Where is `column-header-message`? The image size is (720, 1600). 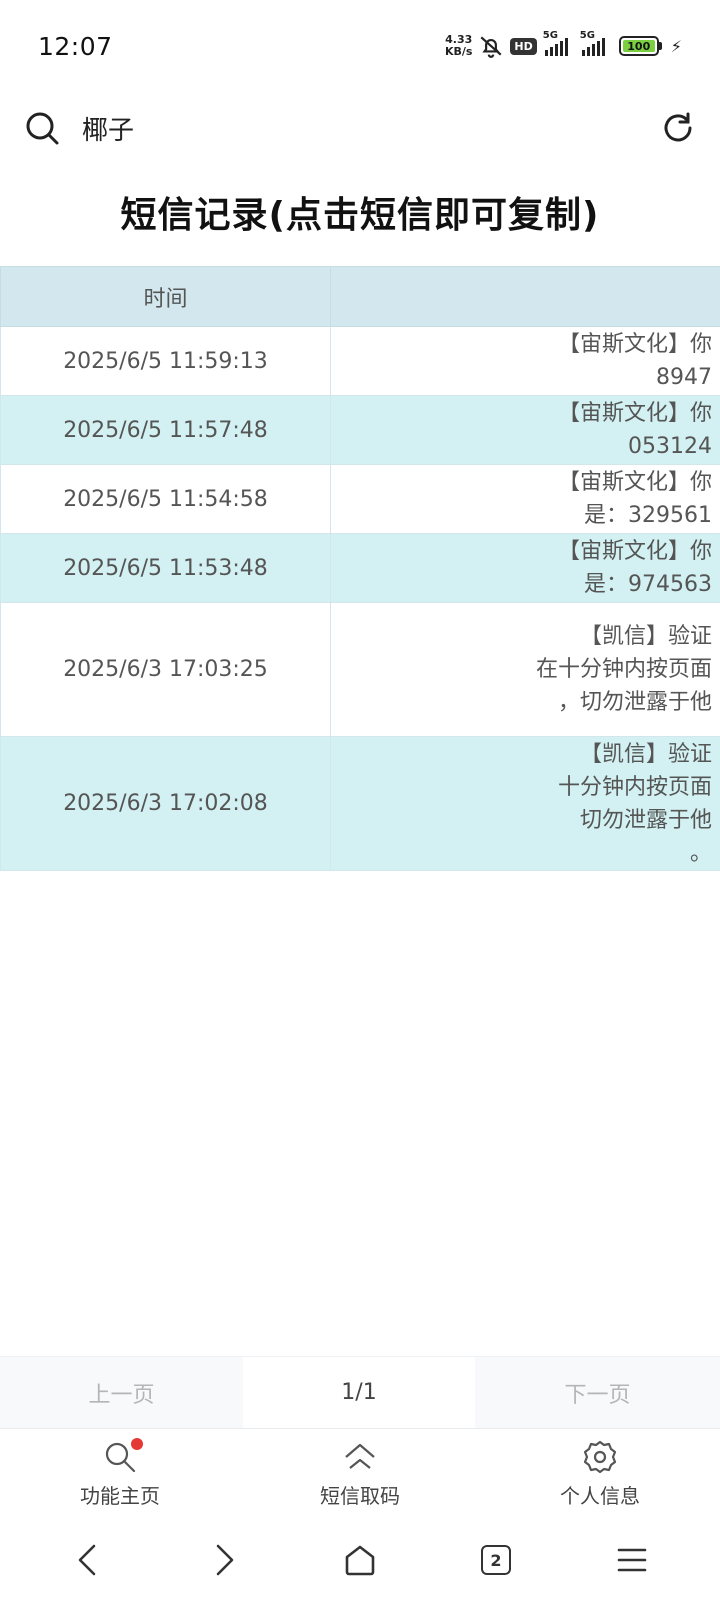 column-header-message is located at coordinates (525, 296).